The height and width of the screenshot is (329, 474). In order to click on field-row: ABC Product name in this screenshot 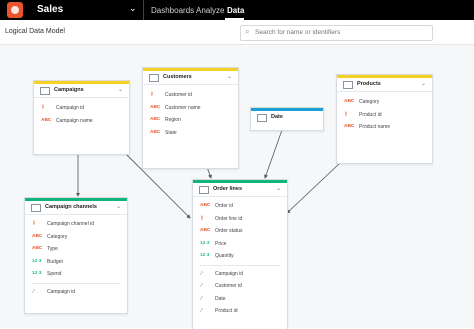, I will do `click(384, 127)`.